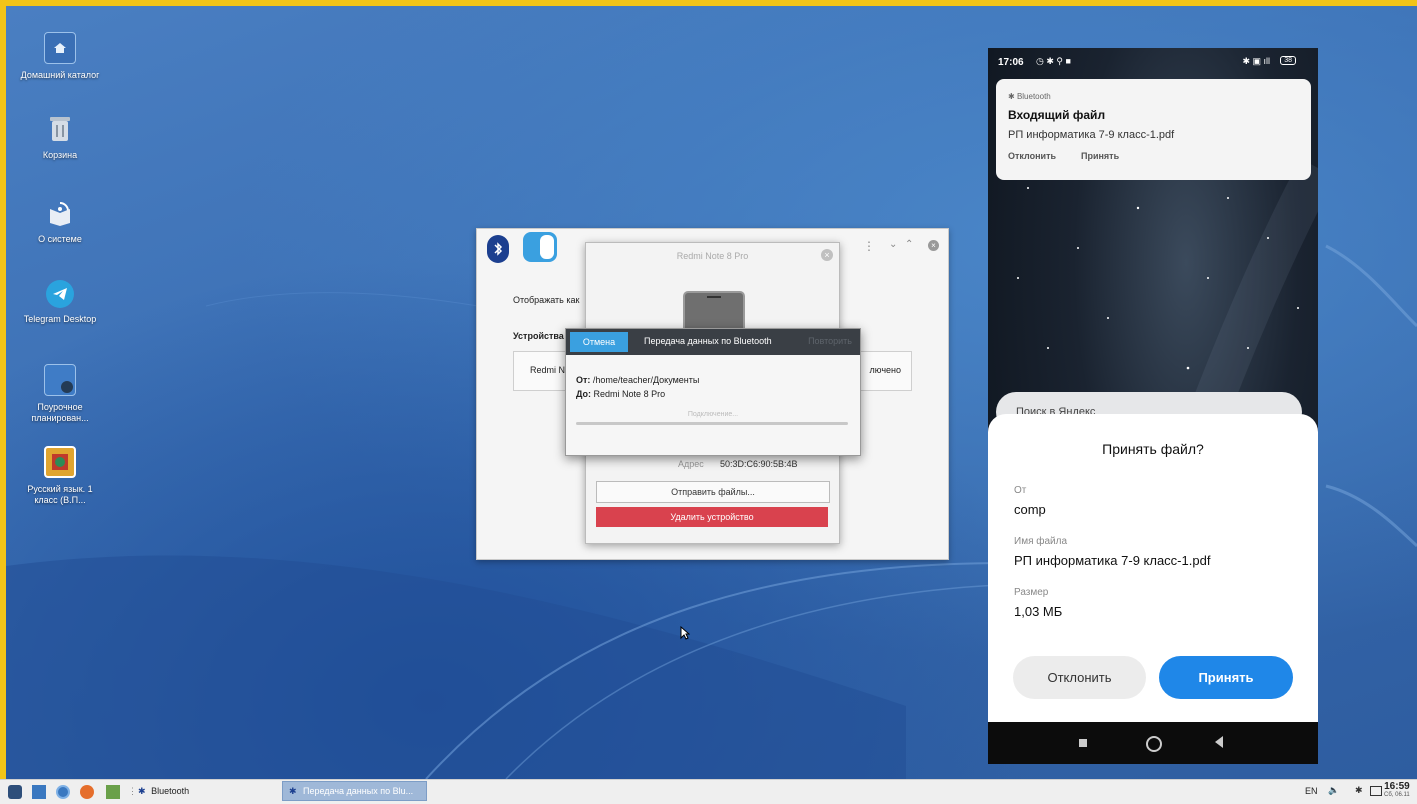 This screenshot has width=1417, height=804. I want to click on desktop-icon-home: Домашний каталог, so click(60, 56).